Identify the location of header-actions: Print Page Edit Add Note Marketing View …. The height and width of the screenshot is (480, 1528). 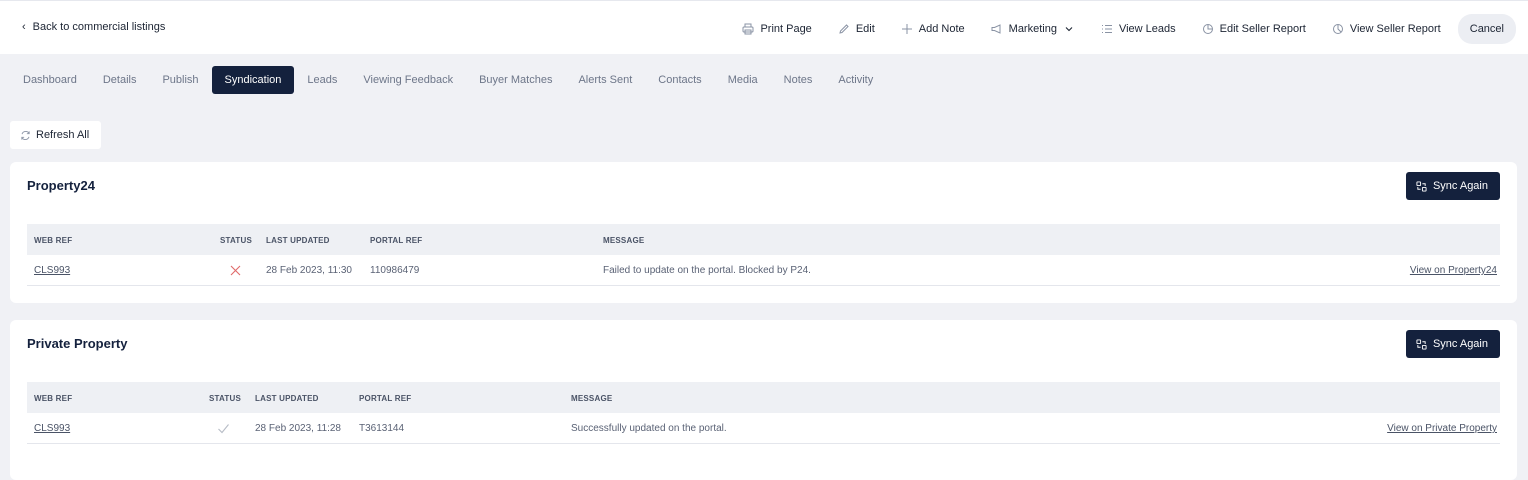
(1122, 29).